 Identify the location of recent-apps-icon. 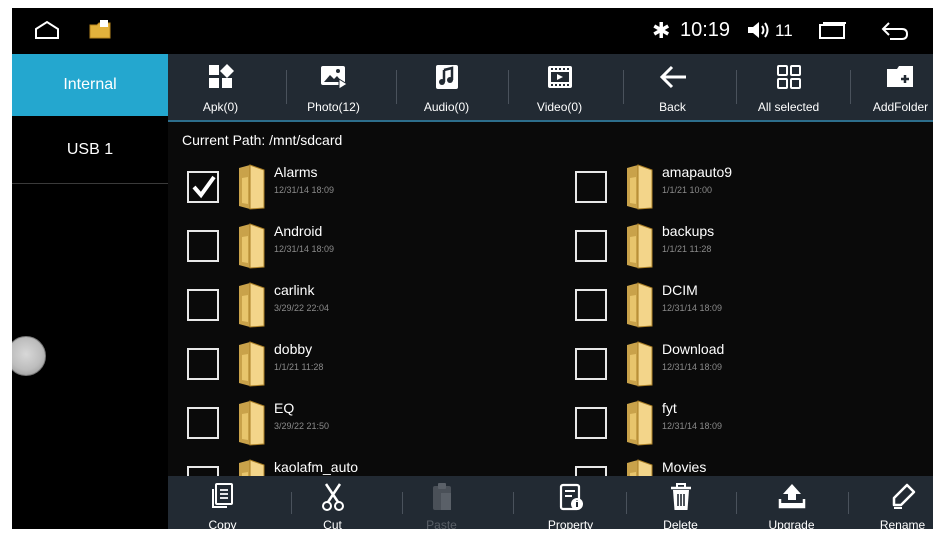
(833, 33).